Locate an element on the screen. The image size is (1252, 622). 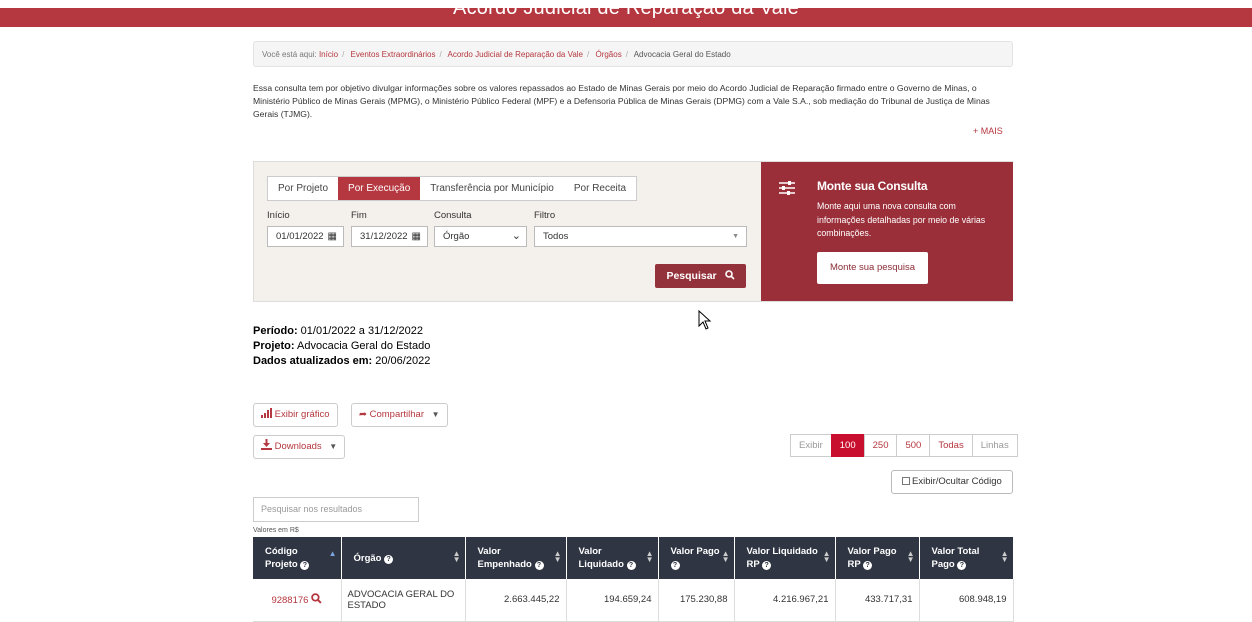
toggle-code-label: Exibir/Ocultar Código is located at coordinates (957, 481).